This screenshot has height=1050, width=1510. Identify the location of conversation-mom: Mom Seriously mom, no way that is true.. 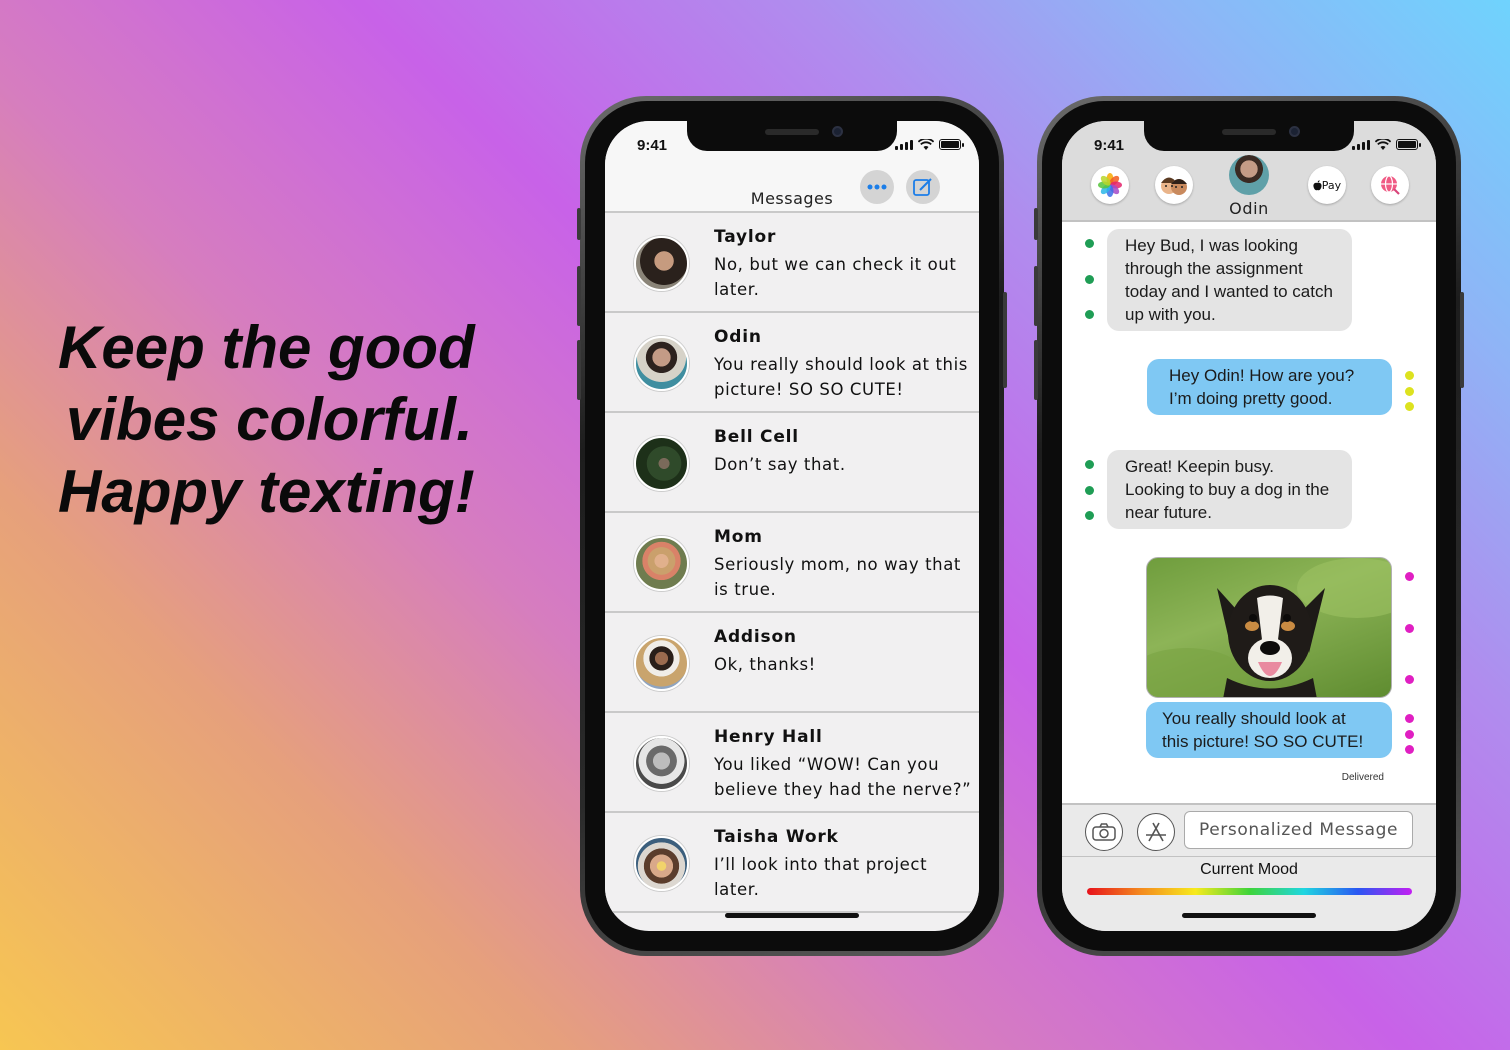
(792, 563).